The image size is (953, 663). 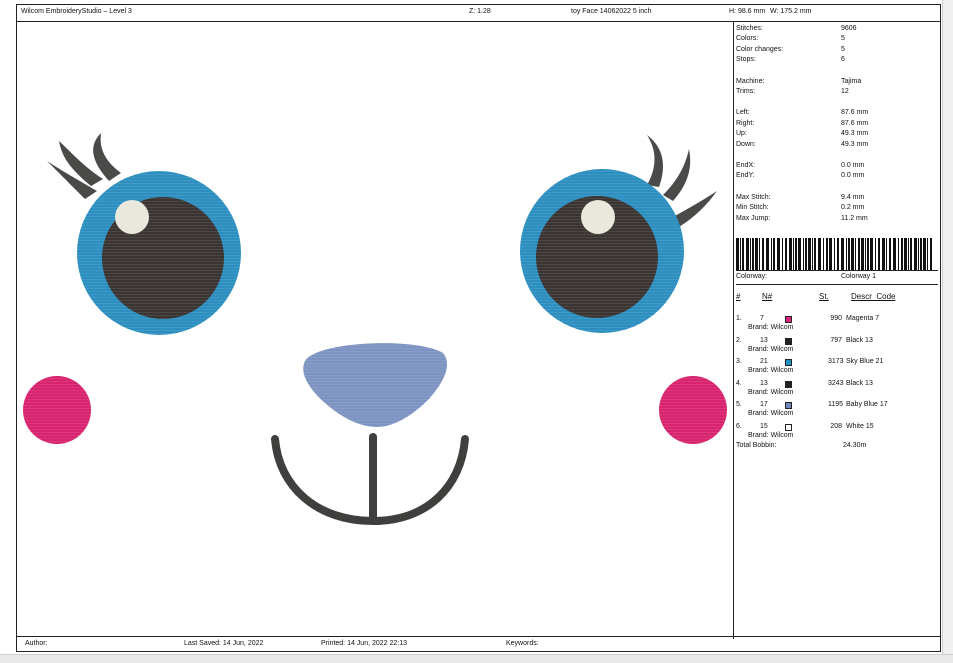 I want to click on stat-label: Right:, so click(x=745, y=123).